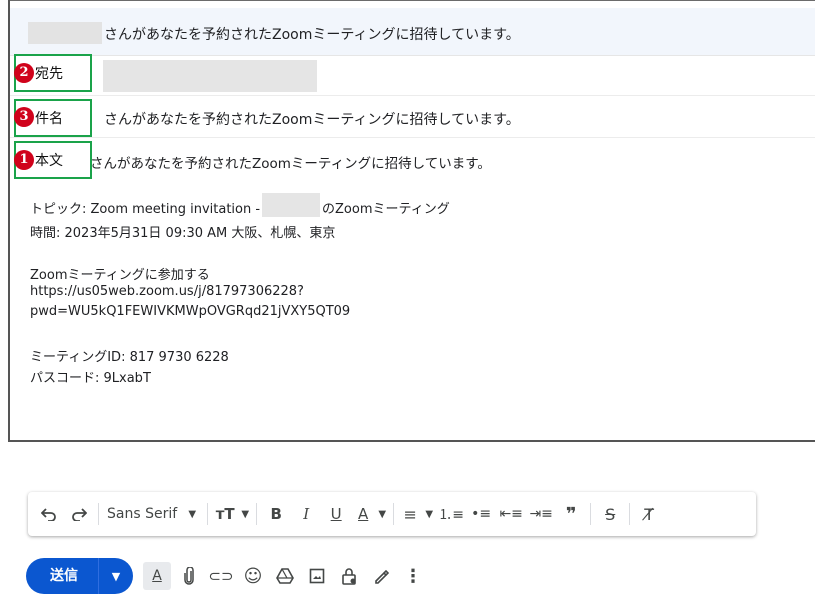 The width and height of the screenshot is (815, 605). Describe the element at coordinates (24, 160) in the screenshot. I see `badge-1: 1` at that location.